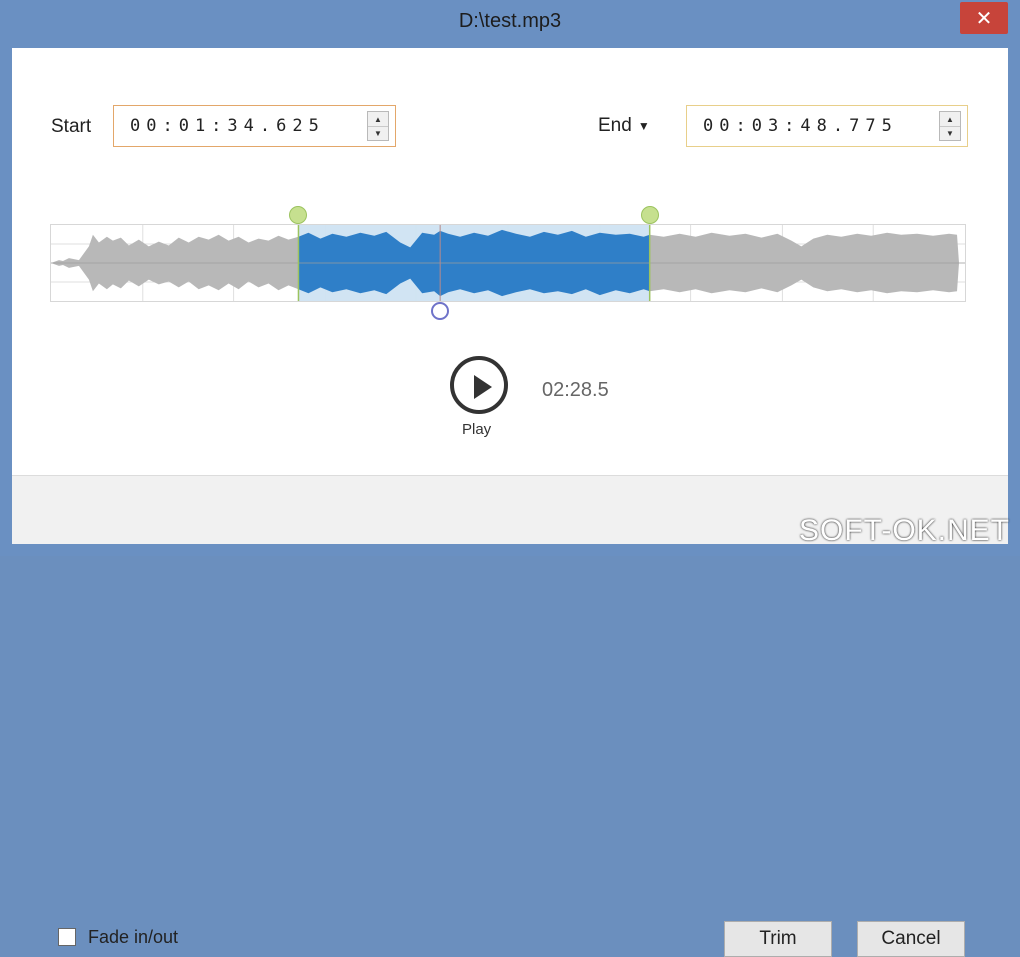 The height and width of the screenshot is (957, 1020). What do you see at coordinates (643, 126) in the screenshot?
I see `chevron-down-icon: ▼` at bounding box center [643, 126].